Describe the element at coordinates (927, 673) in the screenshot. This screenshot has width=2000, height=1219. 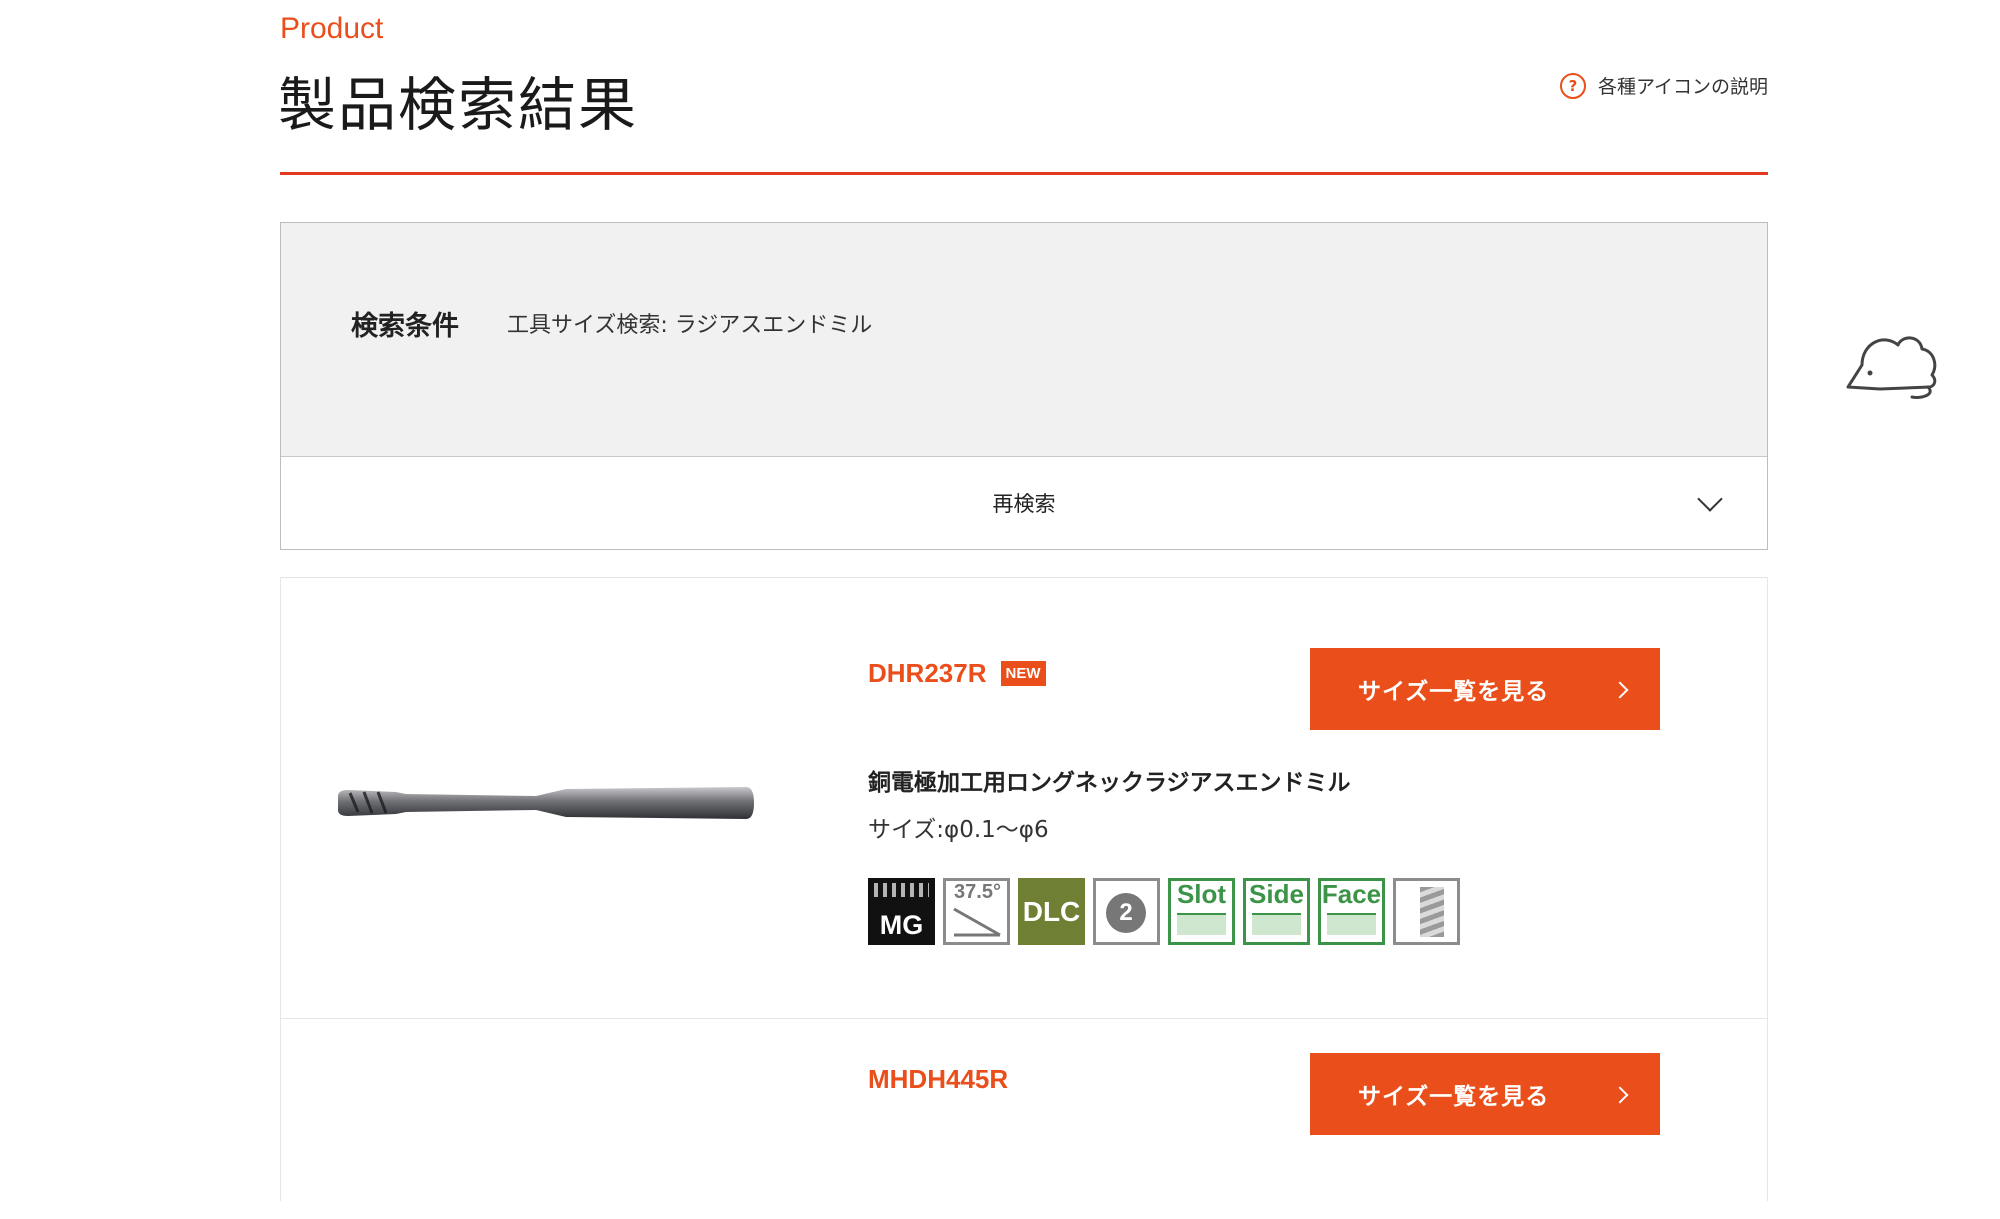
I see `product-code: DHR237R` at that location.